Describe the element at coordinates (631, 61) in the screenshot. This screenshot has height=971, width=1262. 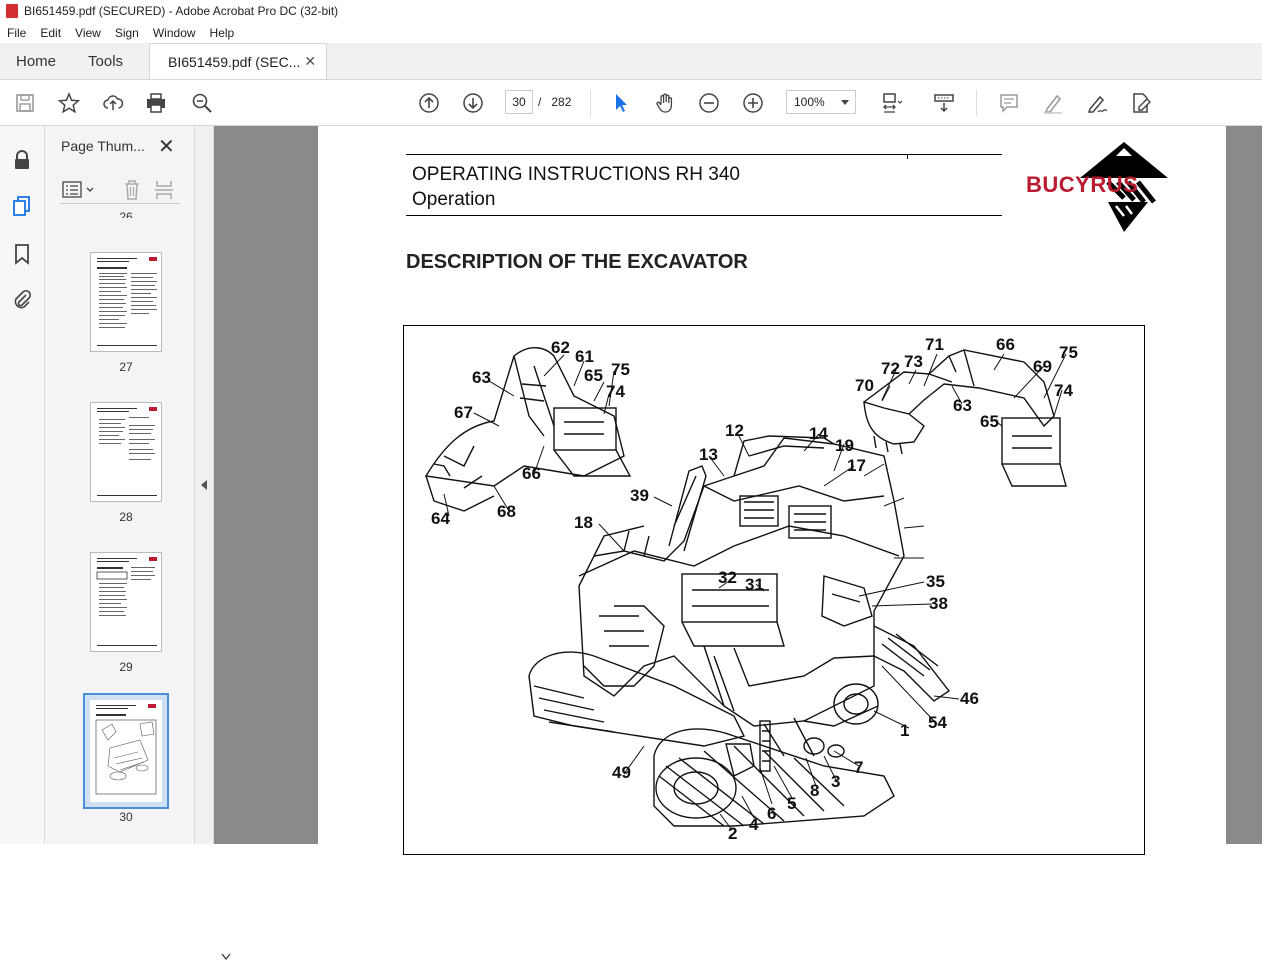
I see `tab-bar: Home Tools BI651459.pdf (SEC... ✕` at that location.